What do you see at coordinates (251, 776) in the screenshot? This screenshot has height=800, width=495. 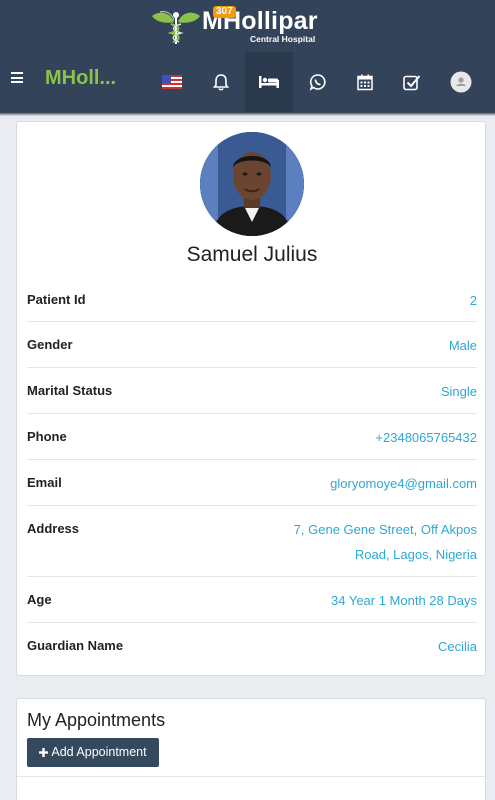 I see `appointments-divider` at bounding box center [251, 776].